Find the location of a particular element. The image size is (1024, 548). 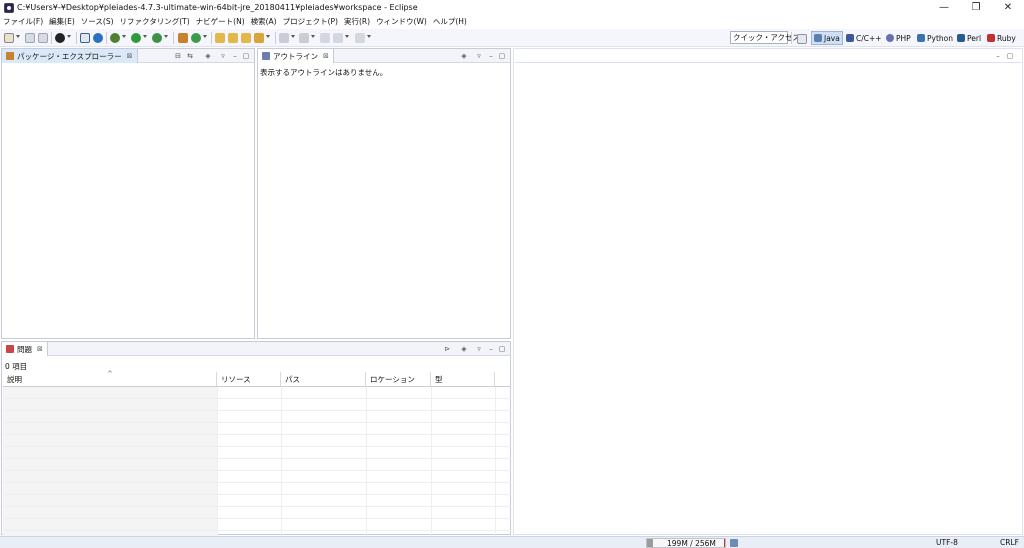

menu-refactor: リファクタリング(T) is located at coordinates (155, 22).